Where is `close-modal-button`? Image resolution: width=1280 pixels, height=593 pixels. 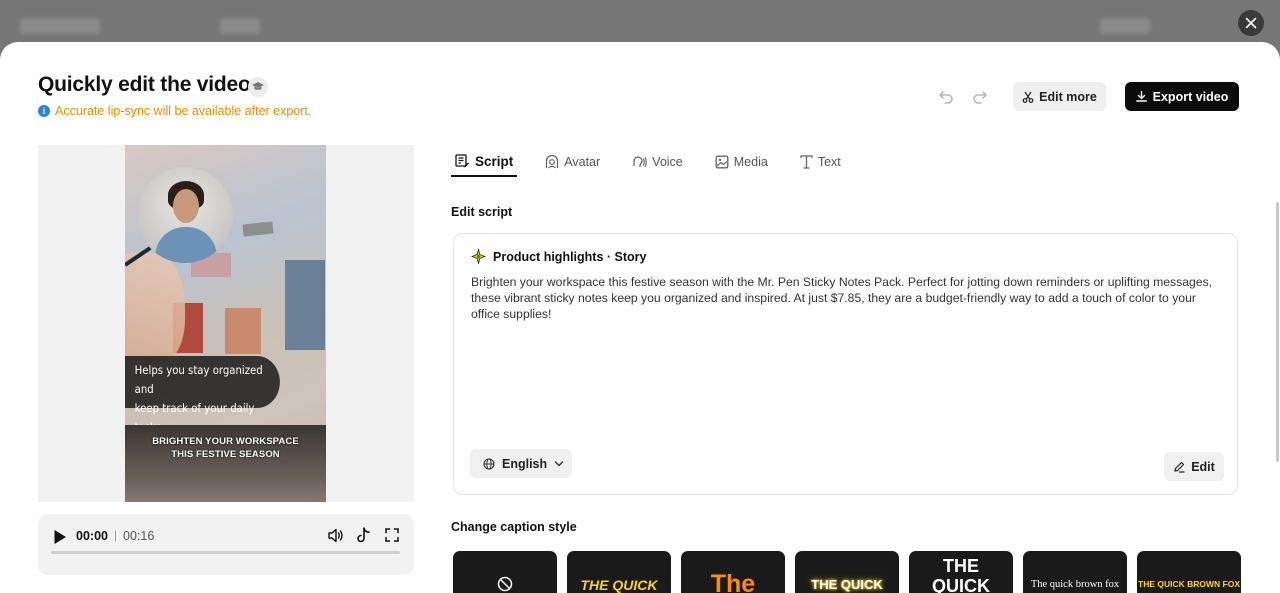 close-modal-button is located at coordinates (1251, 23).